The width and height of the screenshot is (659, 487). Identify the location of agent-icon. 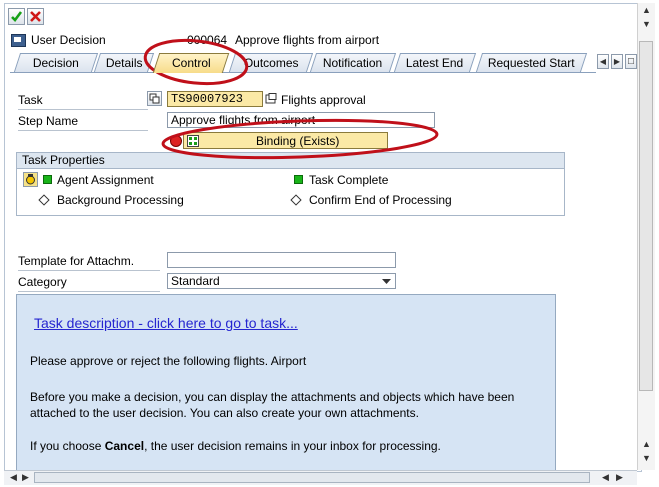
(30, 179).